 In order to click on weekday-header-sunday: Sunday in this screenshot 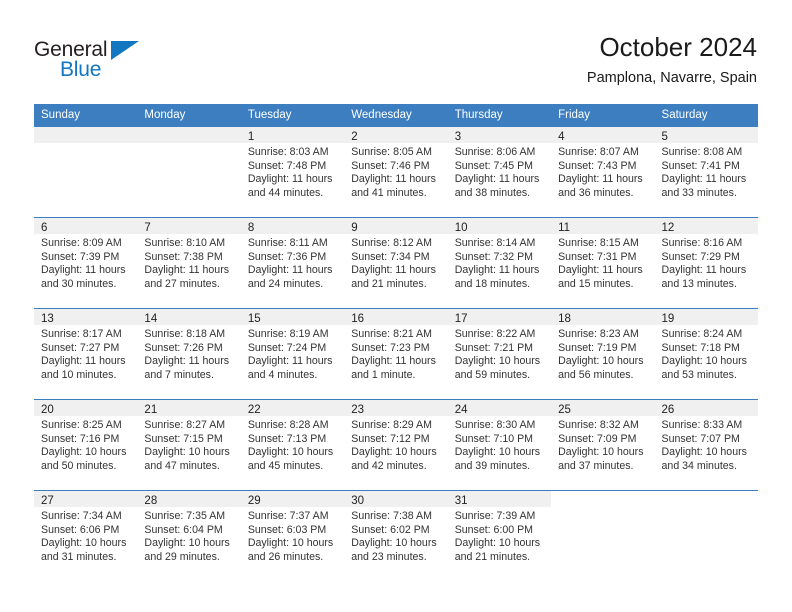, I will do `click(86, 115)`.